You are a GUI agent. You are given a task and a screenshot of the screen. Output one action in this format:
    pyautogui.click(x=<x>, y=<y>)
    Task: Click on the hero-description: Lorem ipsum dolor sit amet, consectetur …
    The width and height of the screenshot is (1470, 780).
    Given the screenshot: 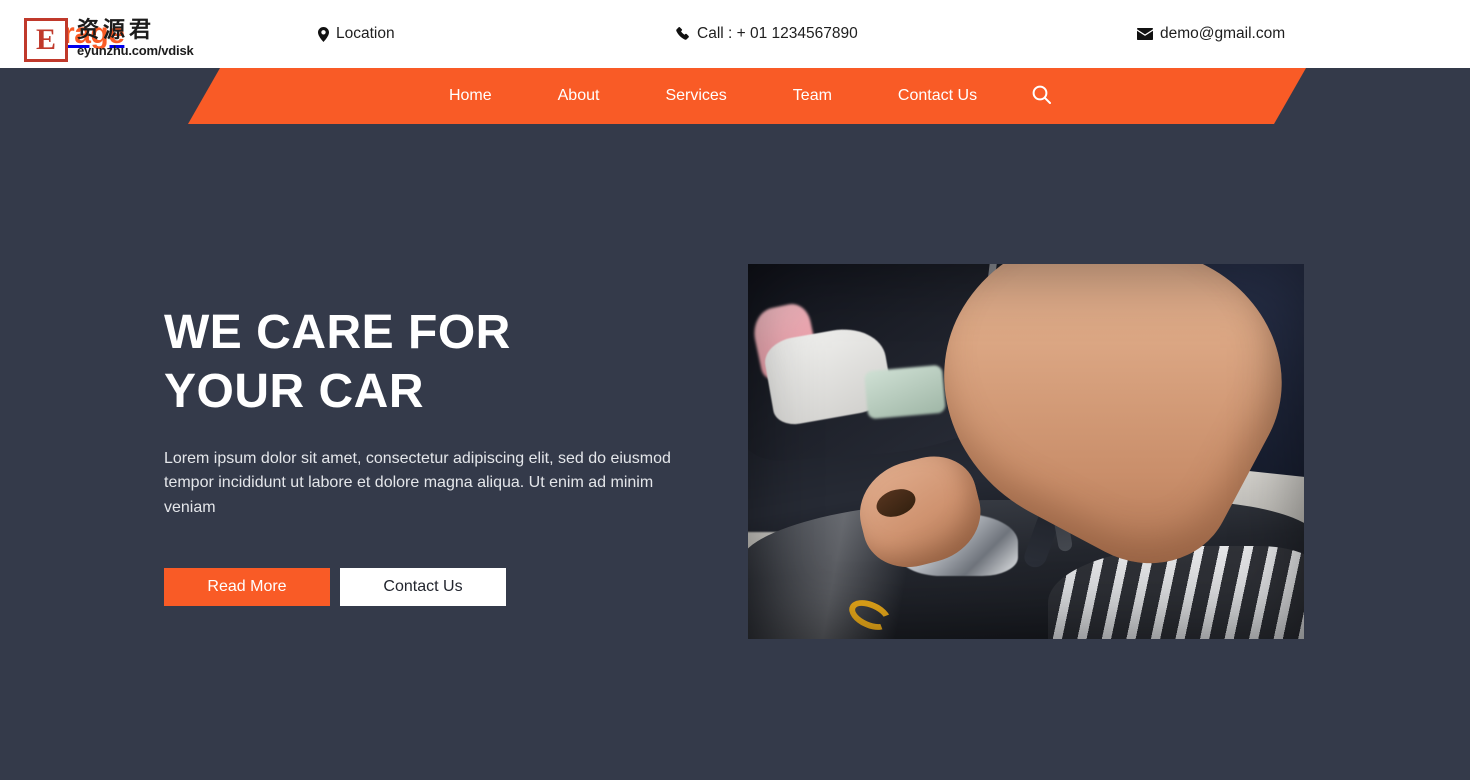 What is the action you would take?
    pyautogui.click(x=417, y=483)
    